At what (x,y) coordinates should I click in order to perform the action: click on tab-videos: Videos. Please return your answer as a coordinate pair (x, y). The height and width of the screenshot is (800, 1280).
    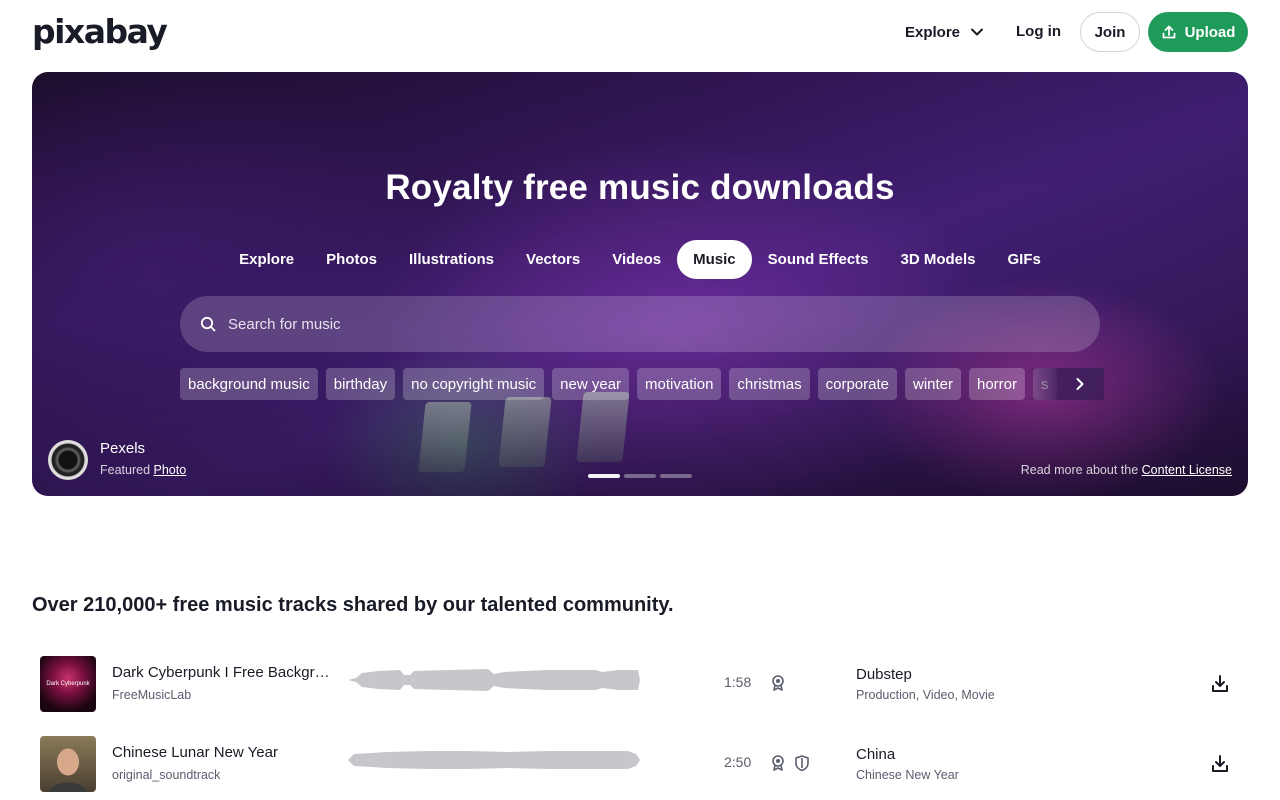
    Looking at the image, I should click on (636, 259).